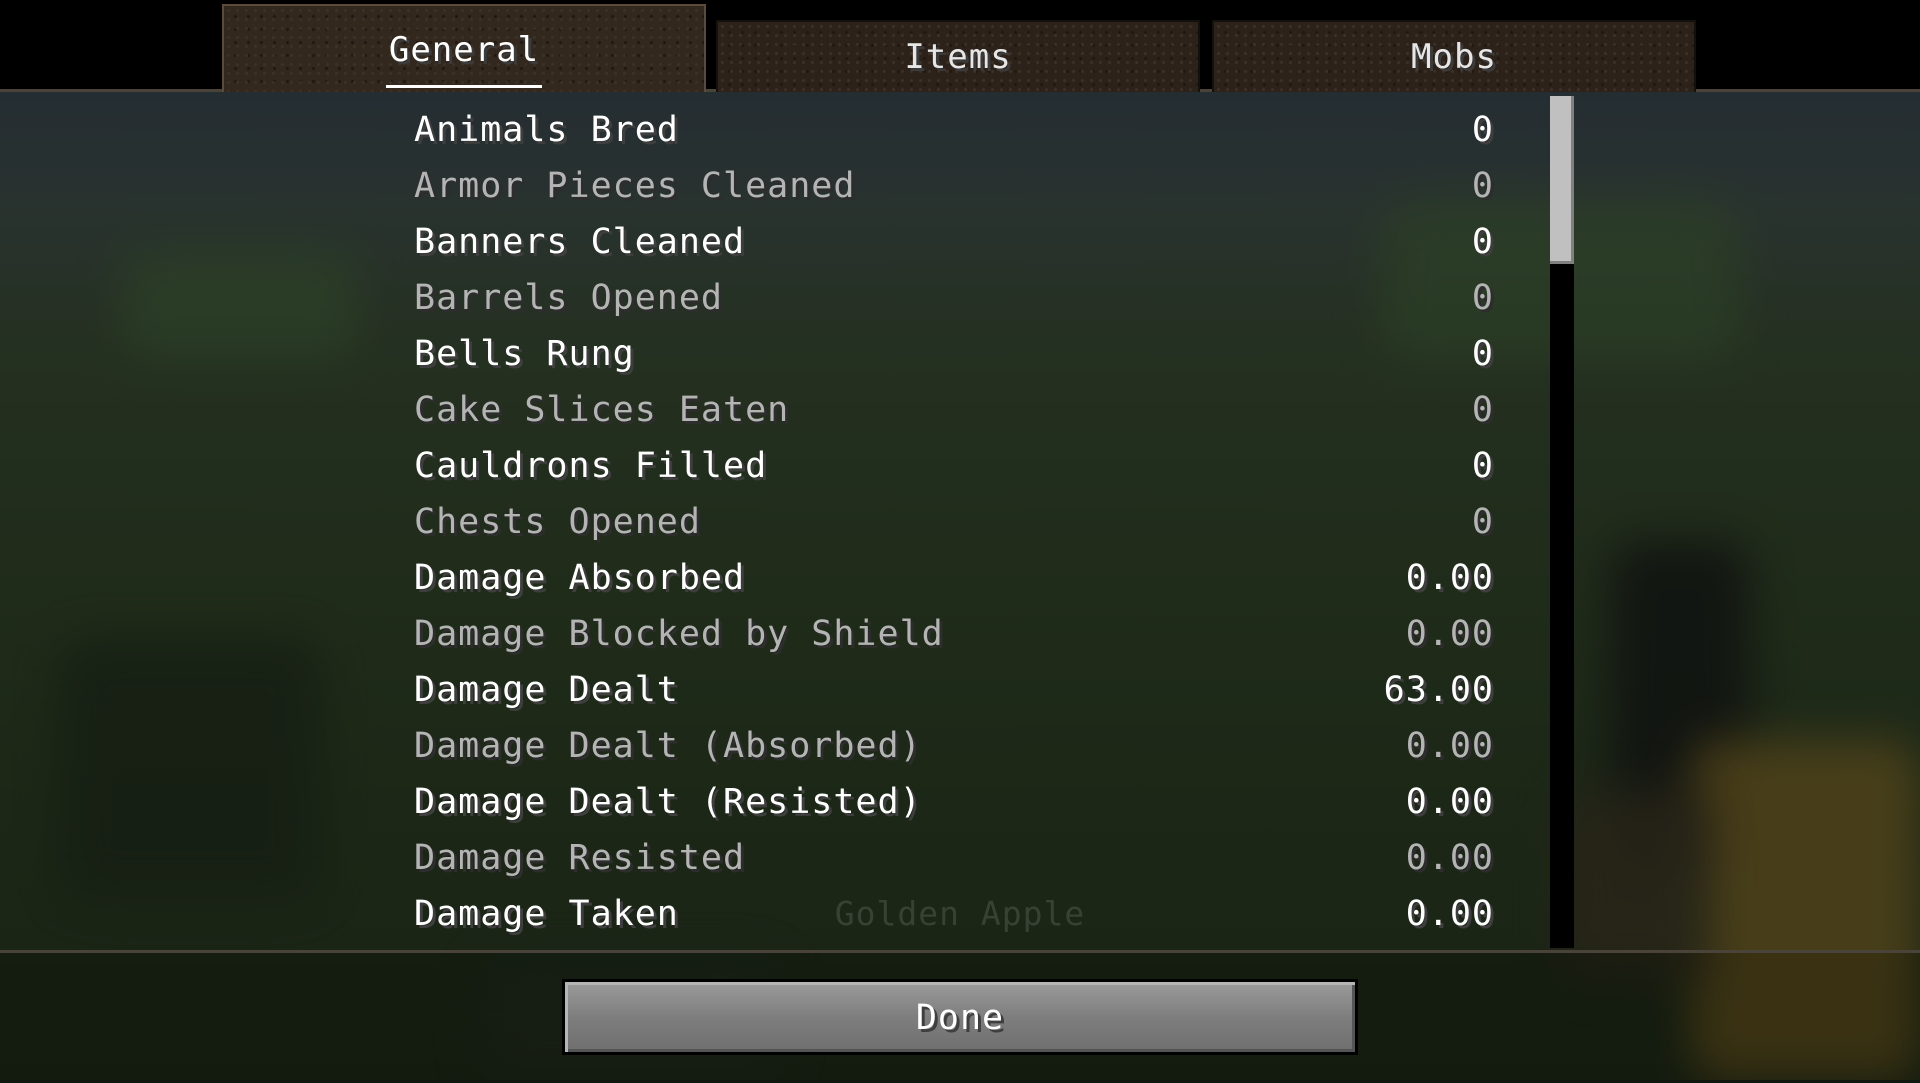  Describe the element at coordinates (954, 242) in the screenshot. I see `stat-row: Banners Cleaned 0` at that location.